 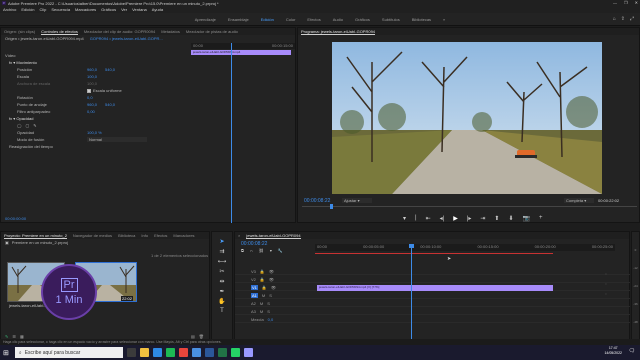 What do you see at coordinates (411, 246) in the screenshot?
I see `timeline-playhead-handle` at bounding box center [411, 246].